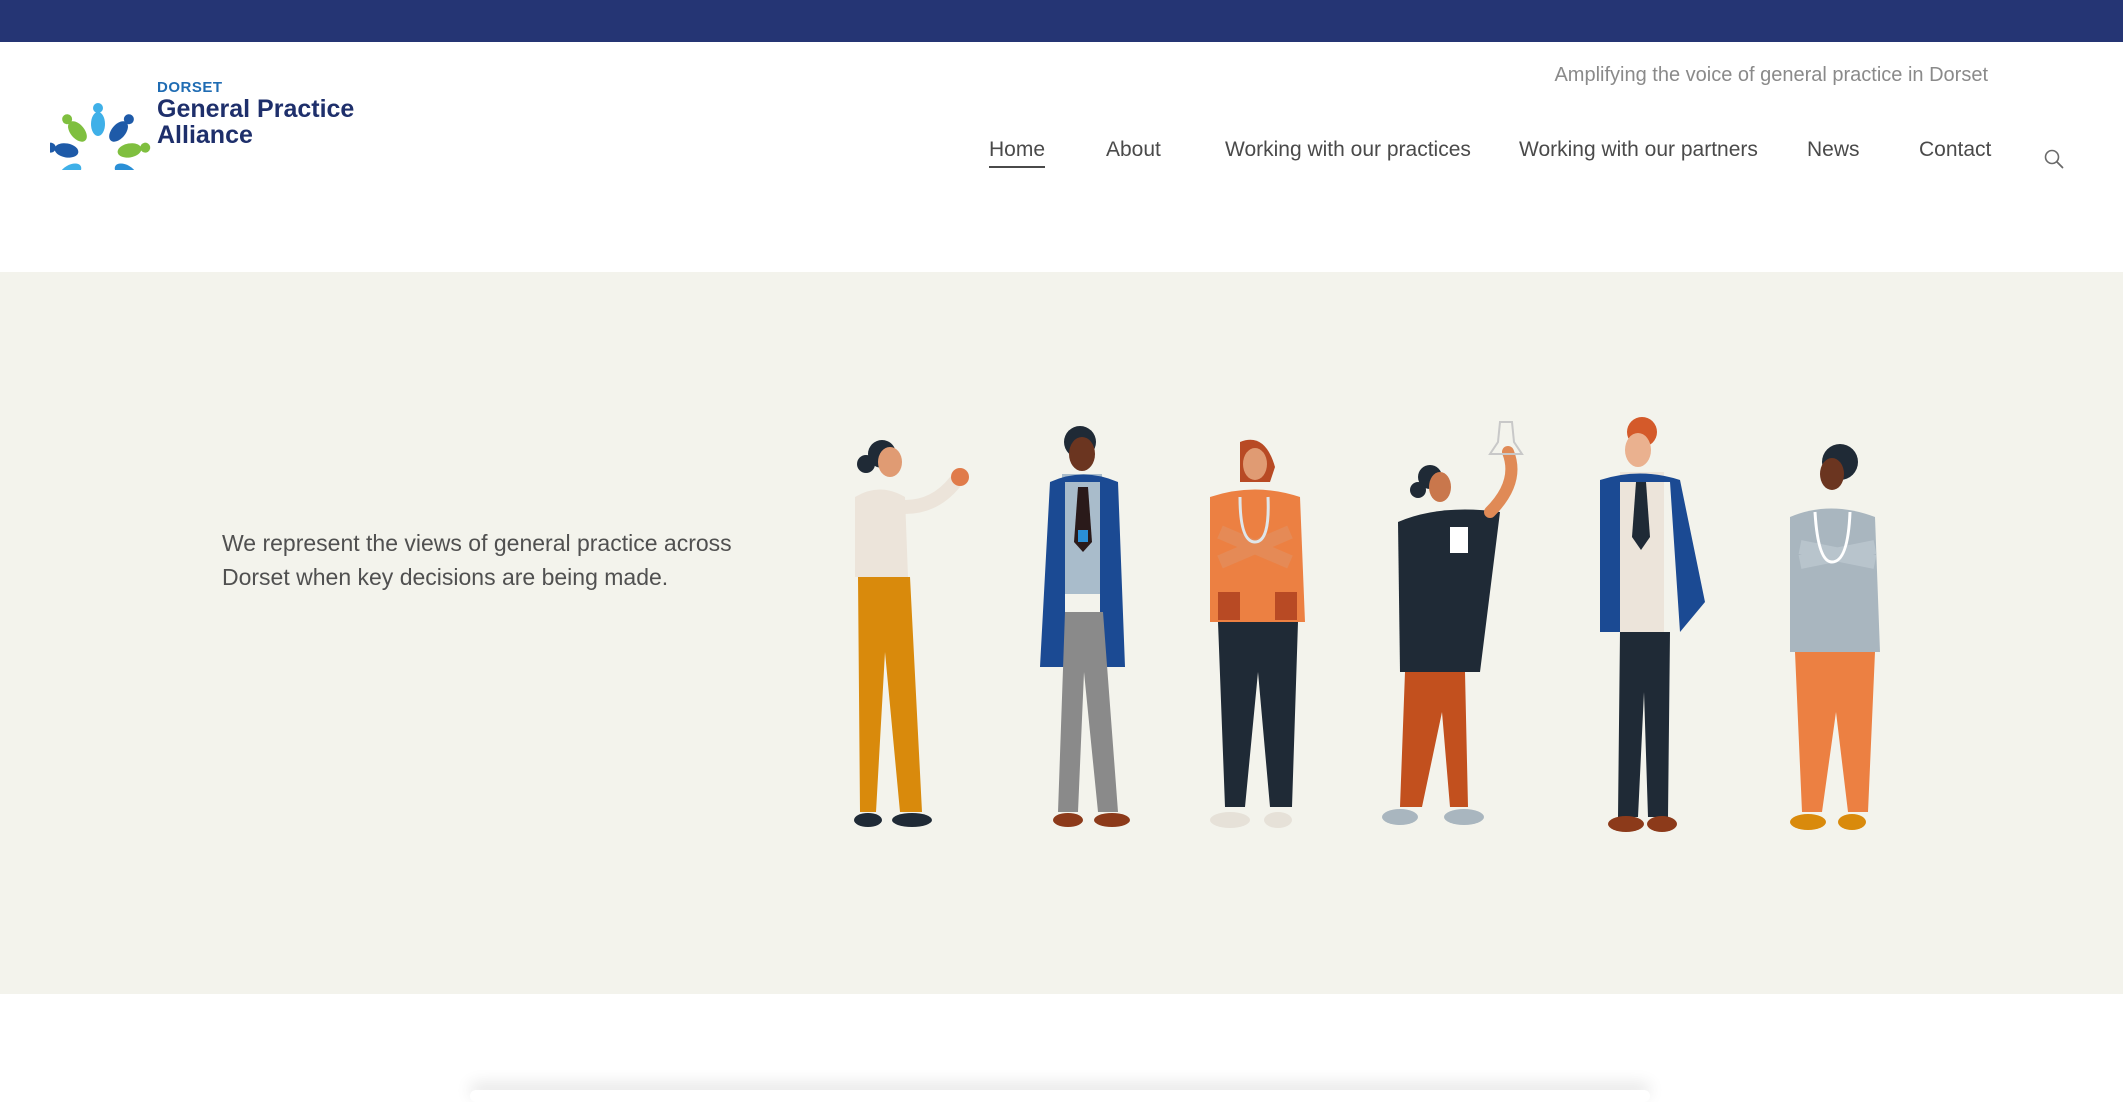 The width and height of the screenshot is (2123, 1102). Describe the element at coordinates (1133, 150) in the screenshot. I see `nav-about: About` at that location.